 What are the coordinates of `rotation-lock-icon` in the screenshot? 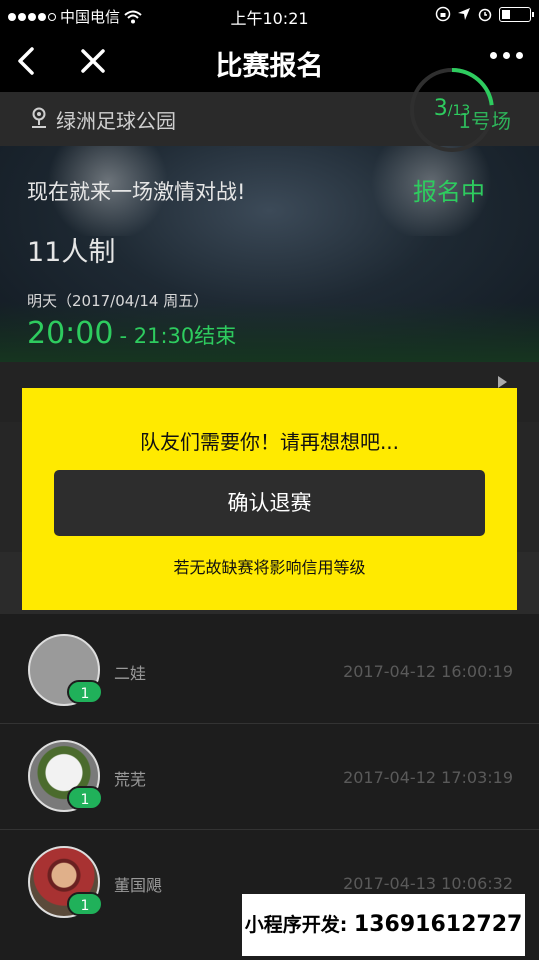 It's located at (443, 14).